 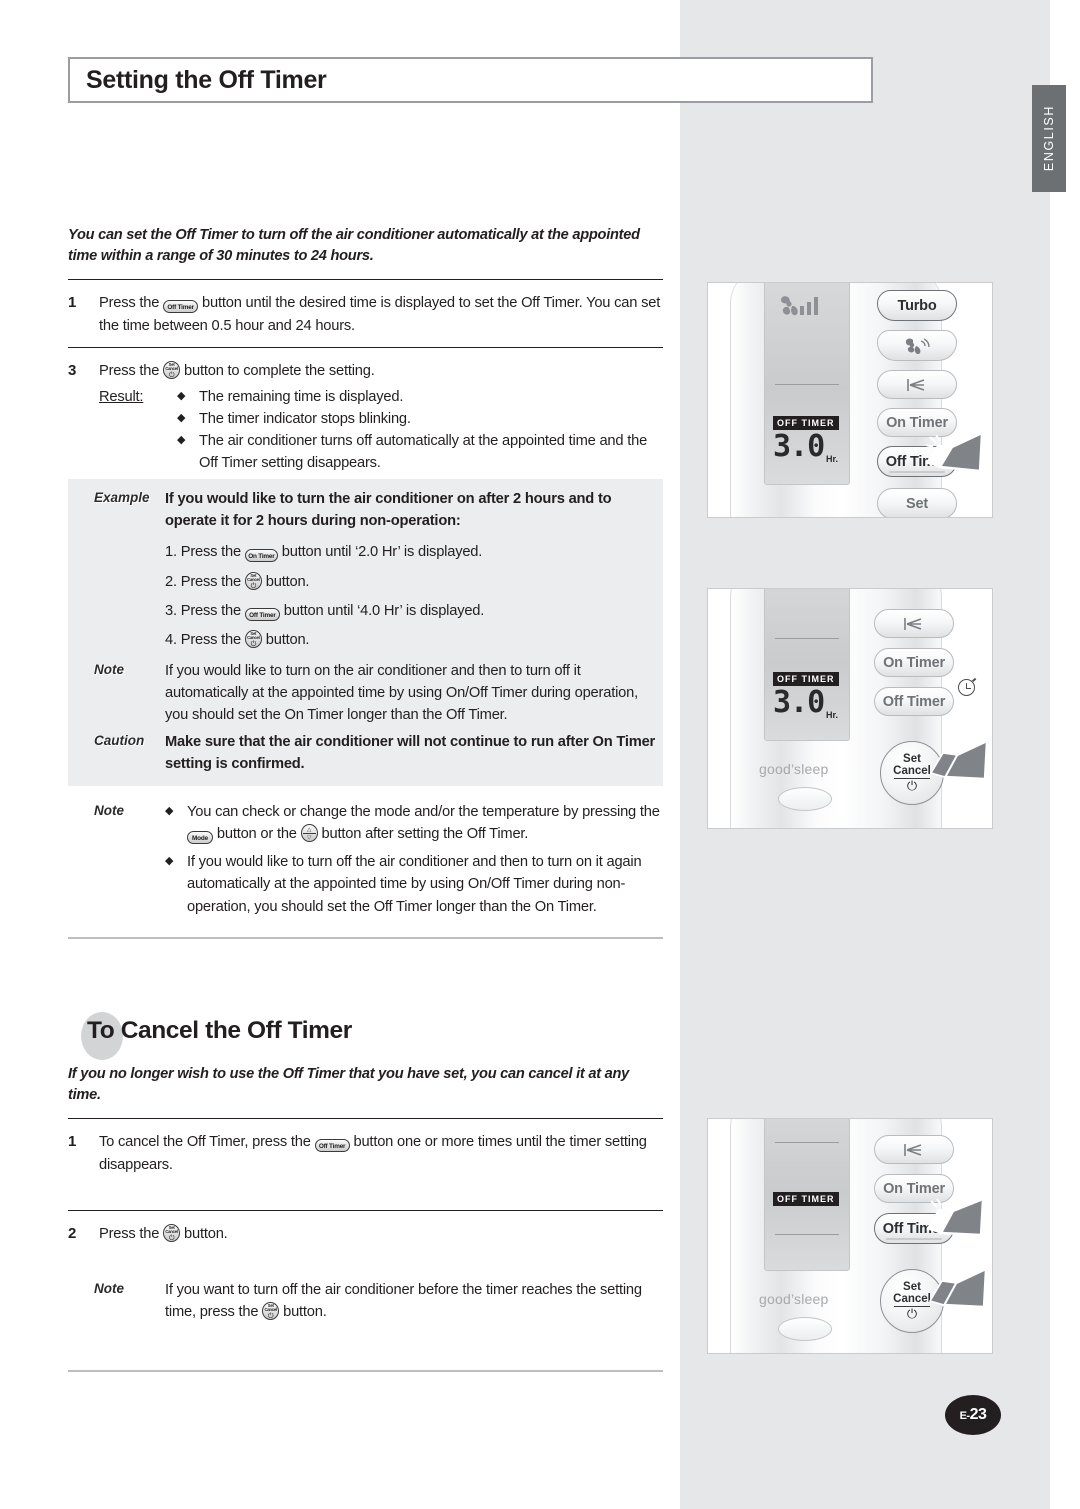 I want to click on mode-icon: Mode, so click(x=200, y=838).